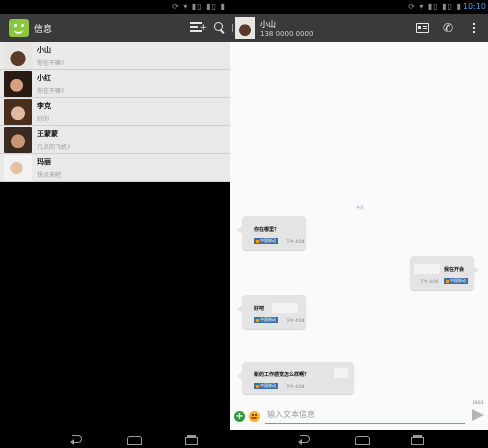 The height and width of the screenshot is (448, 488). What do you see at coordinates (115, 7) in the screenshot?
I see `left-status-bar: ⟳ ▾ ▮▯ ▮▯ ▮` at bounding box center [115, 7].